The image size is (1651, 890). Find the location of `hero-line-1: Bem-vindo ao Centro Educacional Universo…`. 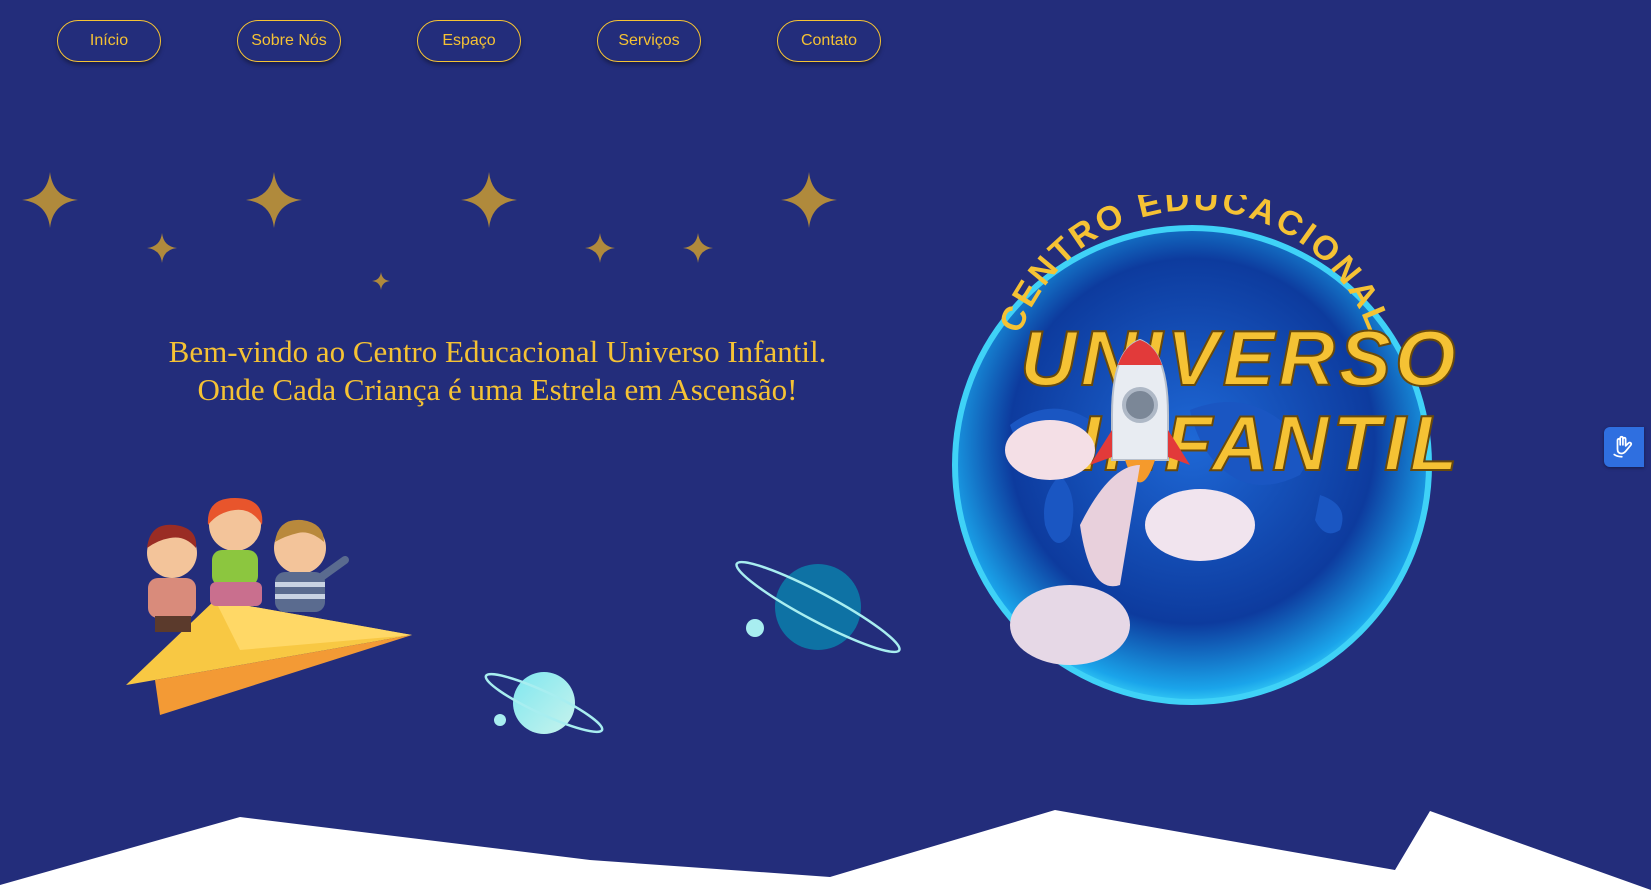

hero-line-1: Bem-vindo ao Centro Educacional Universo… is located at coordinates (497, 351).